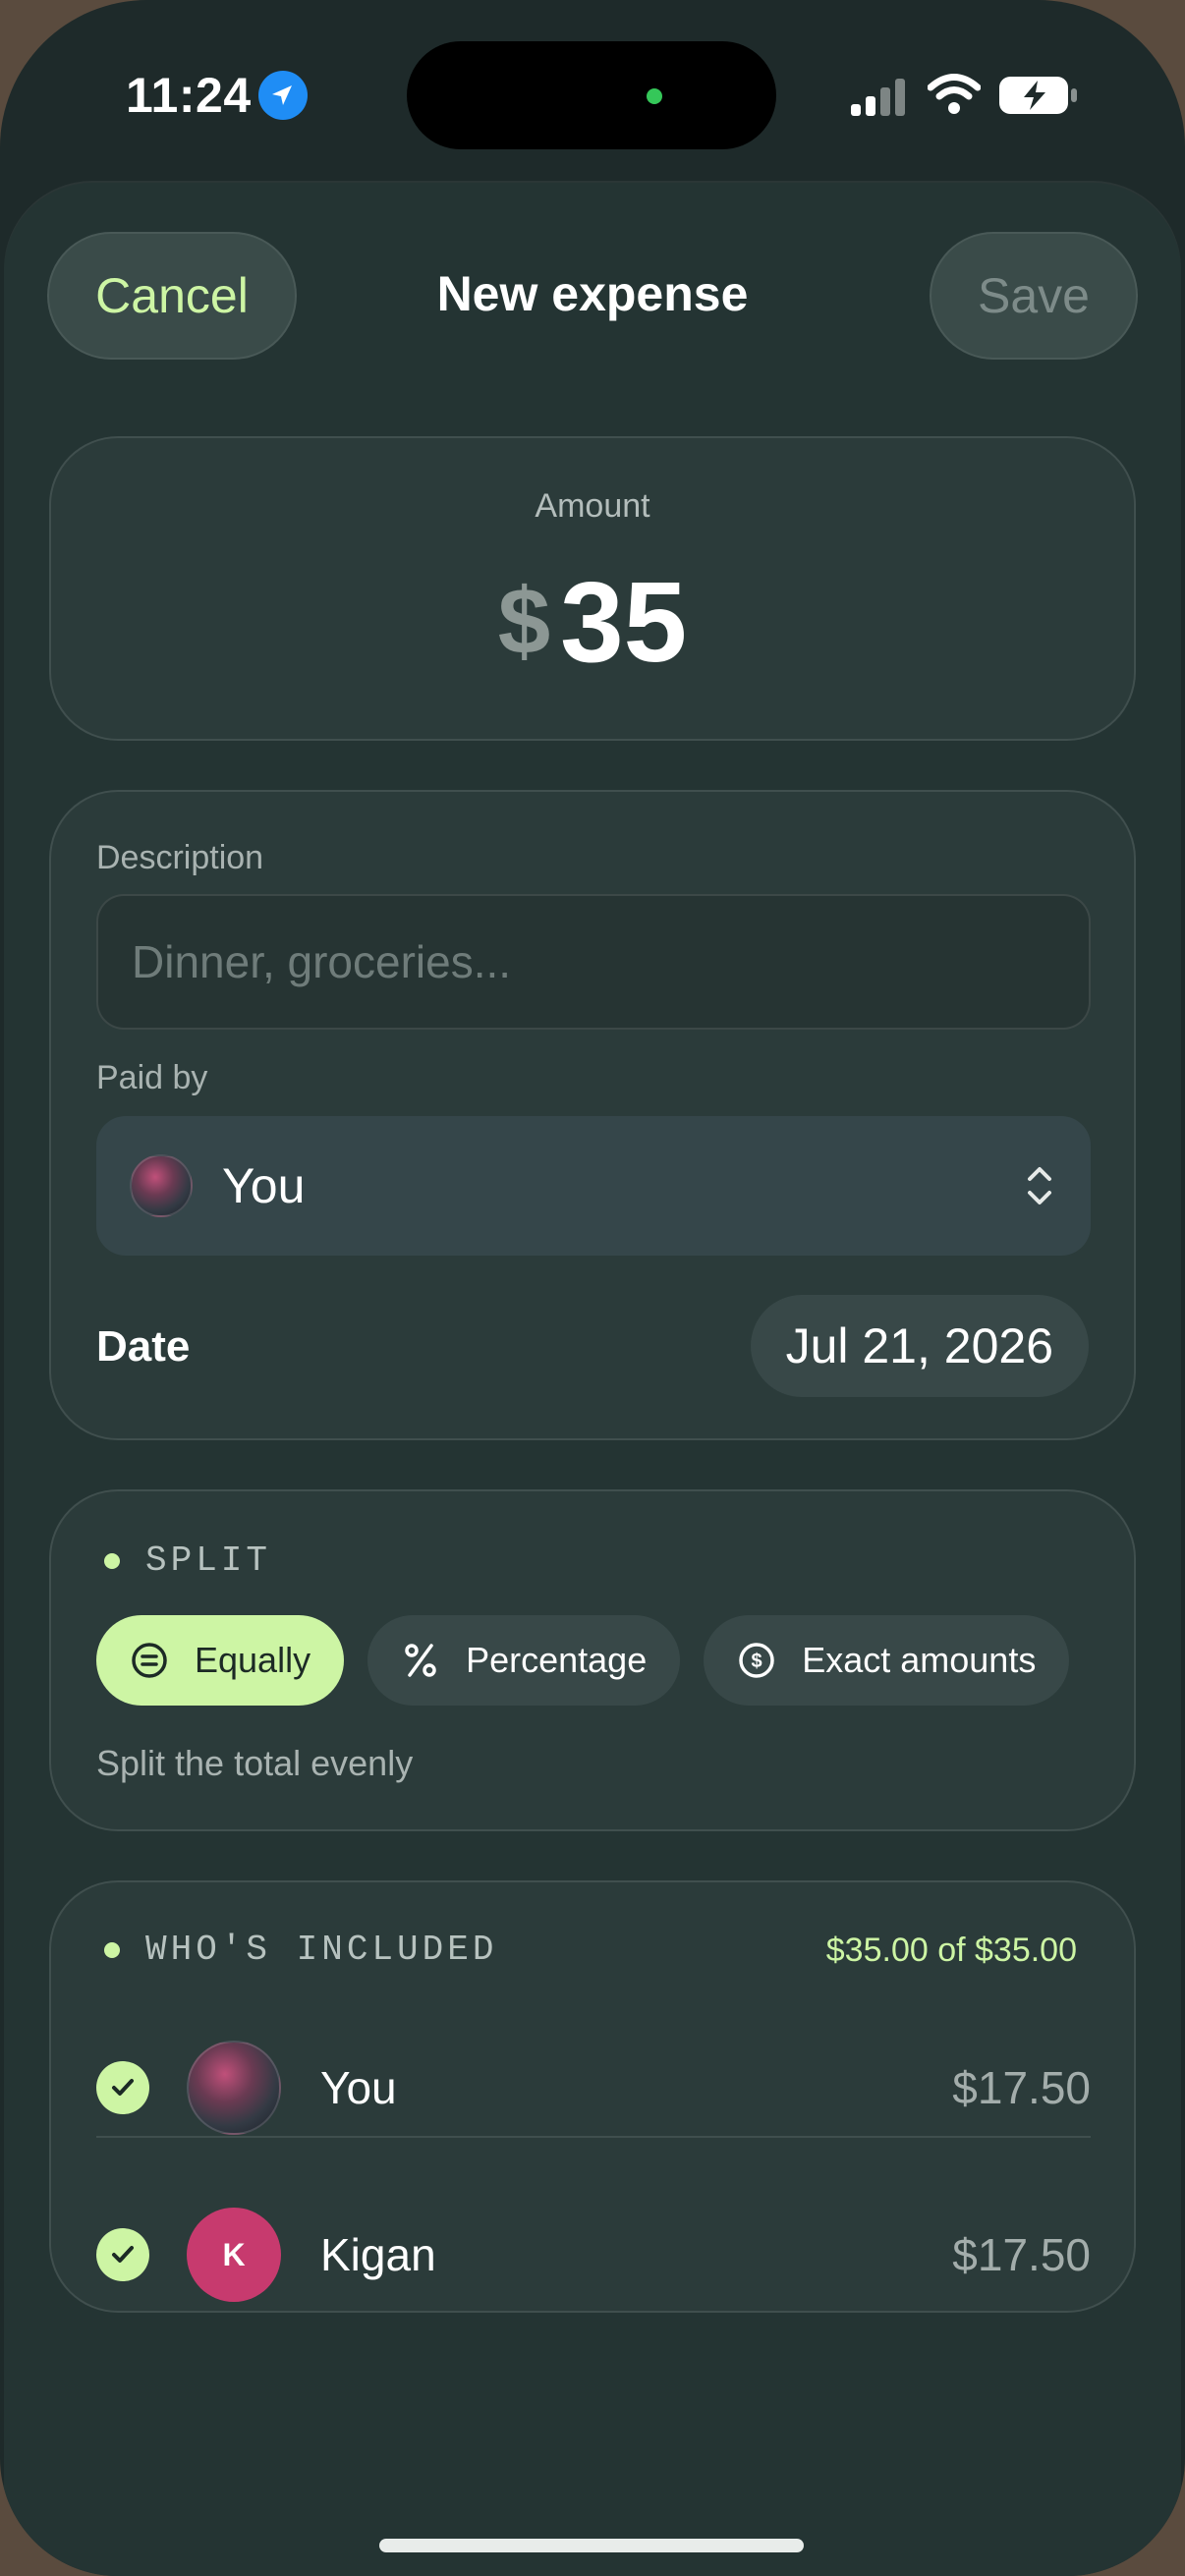  I want to click on camera-indicator-icon, so click(655, 96).